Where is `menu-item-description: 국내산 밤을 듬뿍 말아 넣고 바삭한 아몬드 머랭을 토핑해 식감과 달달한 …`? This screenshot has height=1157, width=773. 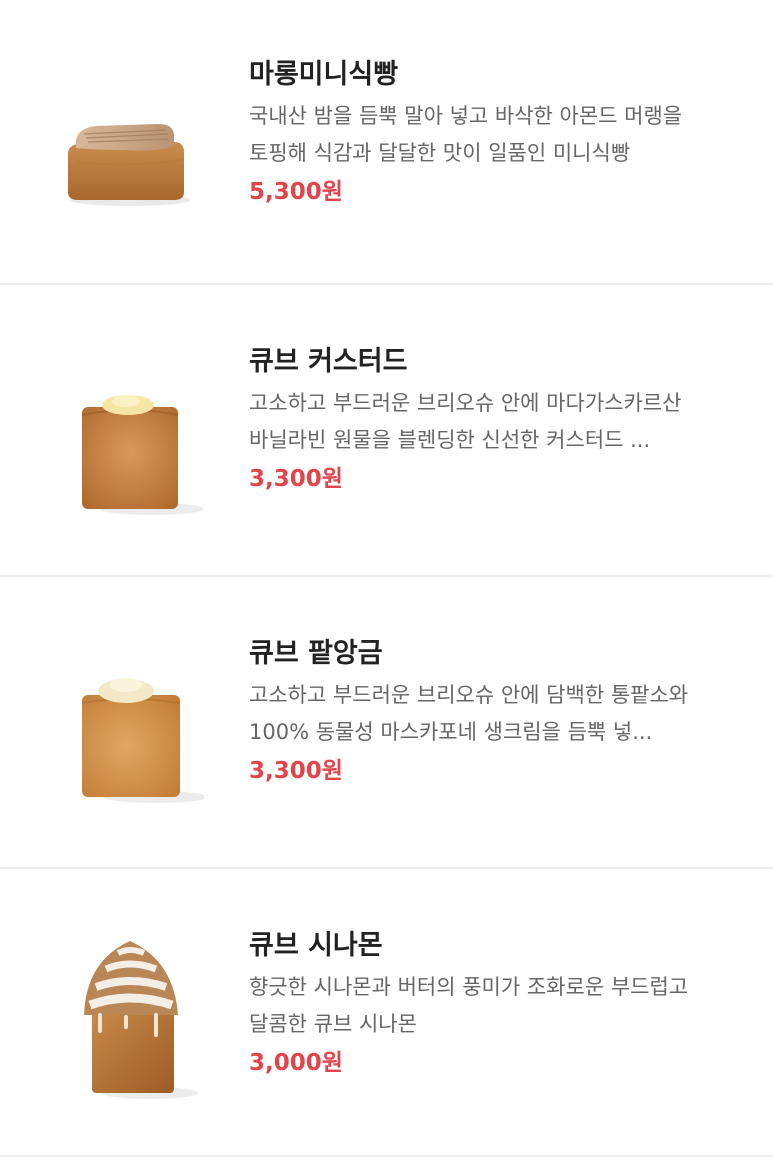 menu-item-description: 국내산 밤을 듬뿍 말아 넣고 바삭한 아몬드 머랭을 토핑해 식감과 달달한 … is located at coordinates (466, 134).